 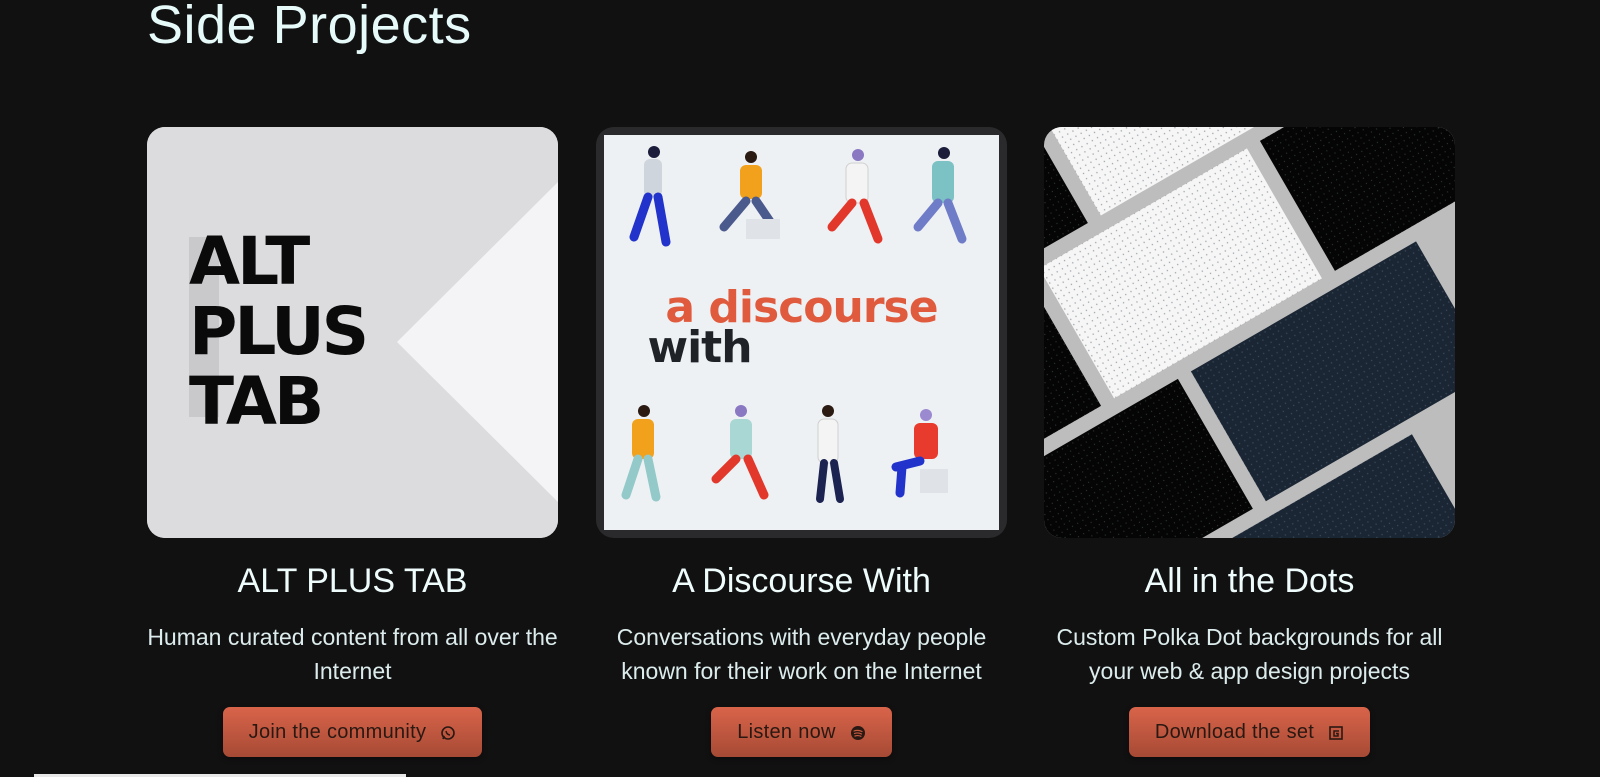 I want to click on alt-plus-tab-thumbnail: ALT PLUS TAB, so click(x=352, y=332).